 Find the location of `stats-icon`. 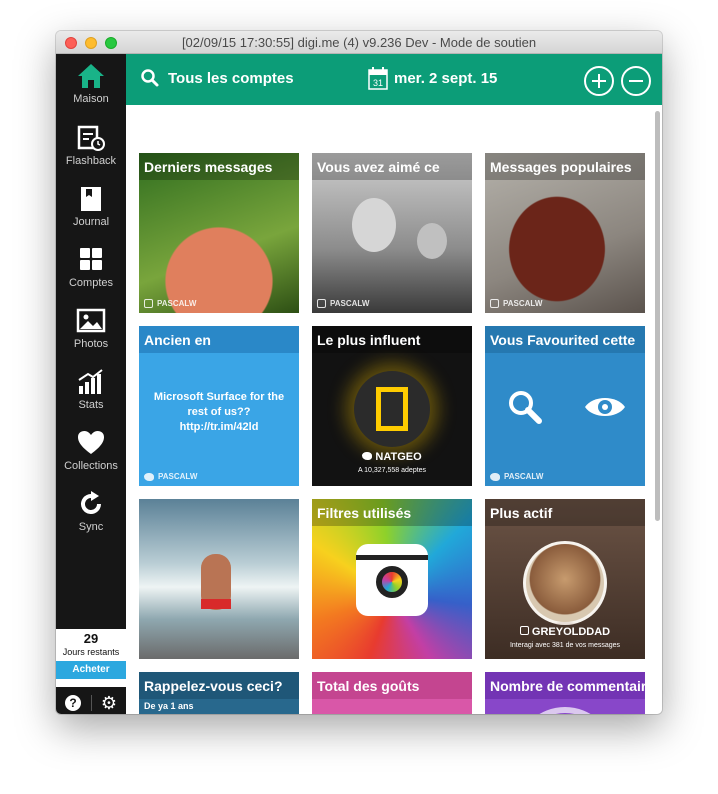

stats-icon is located at coordinates (90, 381).